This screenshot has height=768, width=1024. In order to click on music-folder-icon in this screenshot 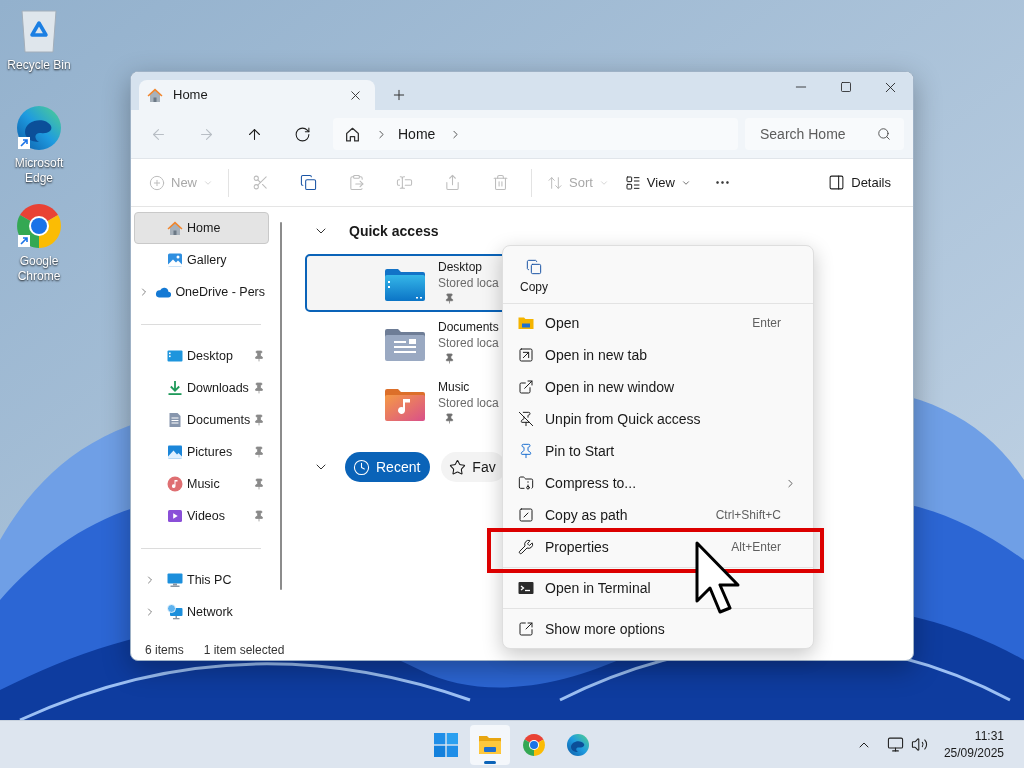, I will do `click(405, 405)`.